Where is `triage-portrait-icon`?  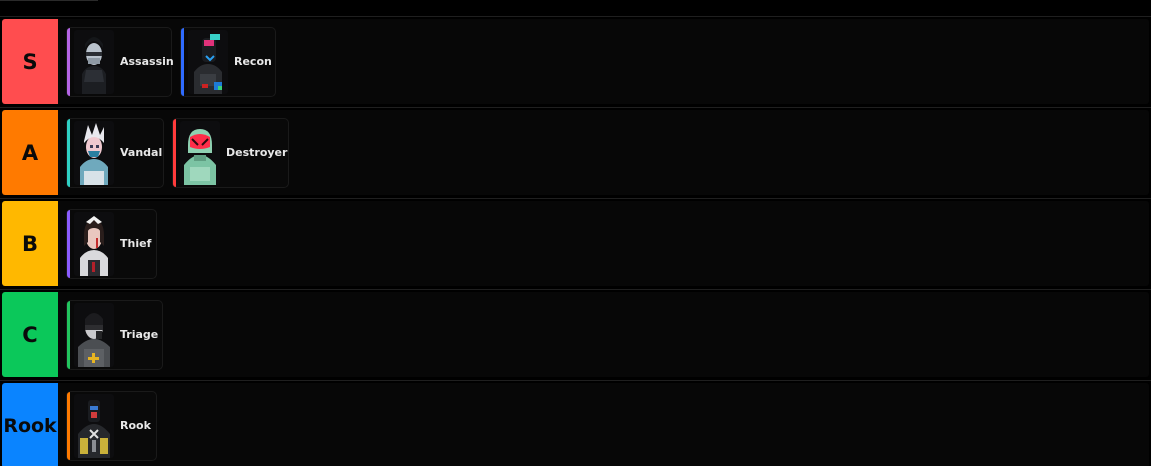
triage-portrait-icon is located at coordinates (94, 334).